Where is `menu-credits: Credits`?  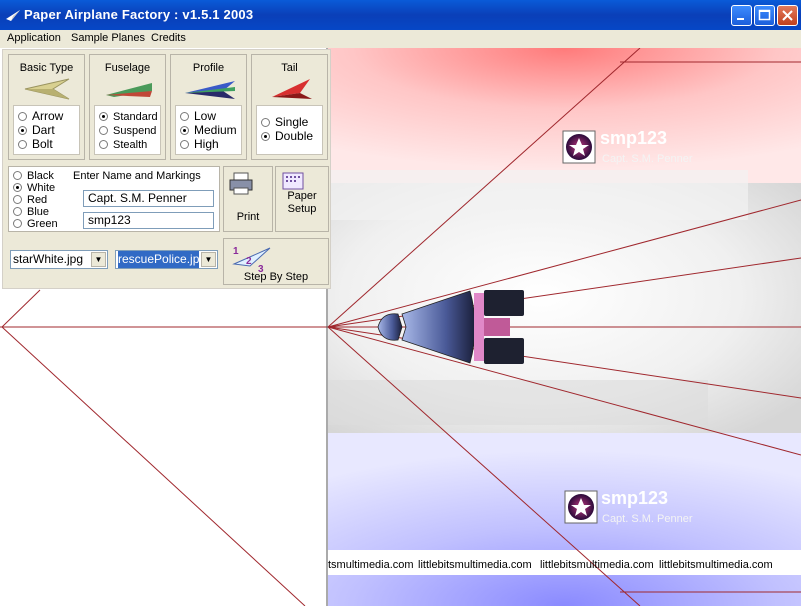
menu-credits: Credits is located at coordinates (168, 39).